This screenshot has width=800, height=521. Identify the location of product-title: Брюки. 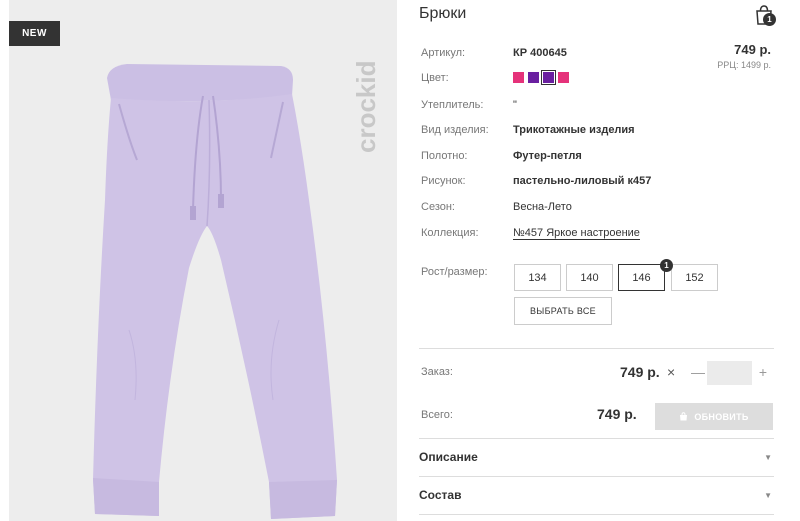
(443, 13).